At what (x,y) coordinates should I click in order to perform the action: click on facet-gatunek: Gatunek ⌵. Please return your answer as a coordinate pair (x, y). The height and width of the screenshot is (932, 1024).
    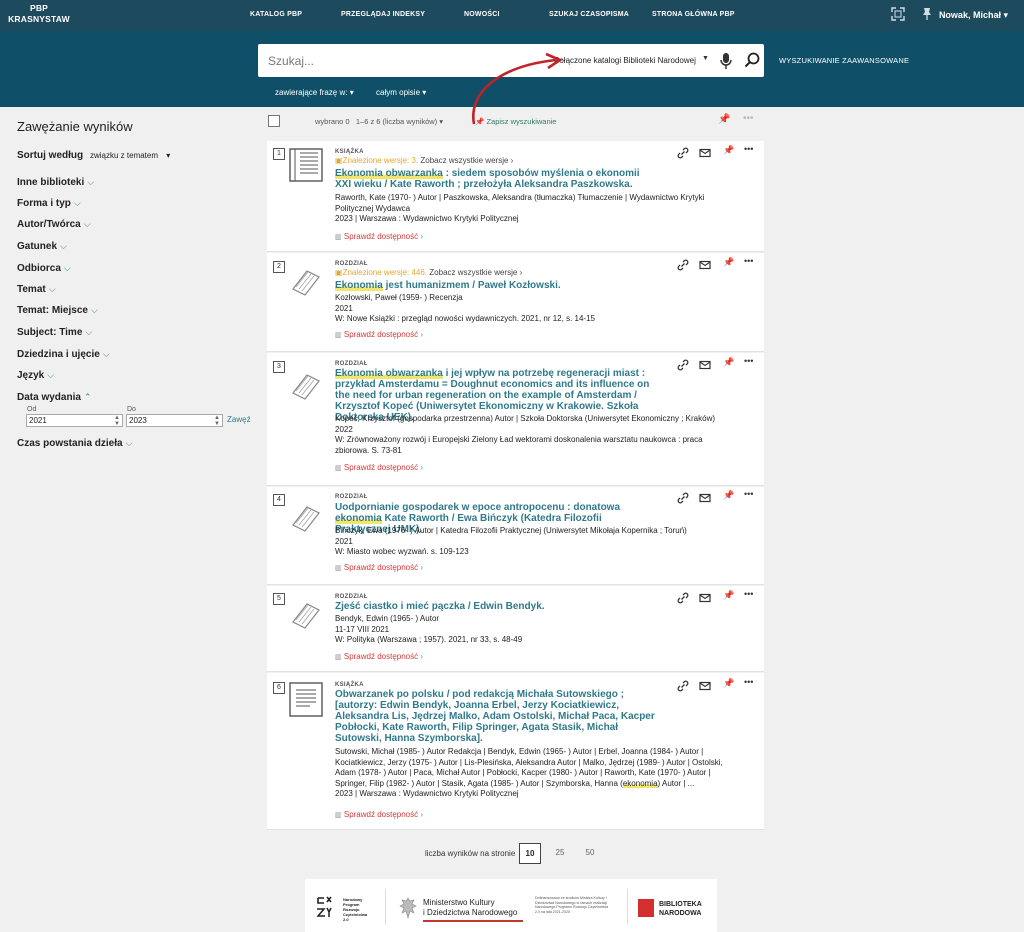
    Looking at the image, I should click on (42, 246).